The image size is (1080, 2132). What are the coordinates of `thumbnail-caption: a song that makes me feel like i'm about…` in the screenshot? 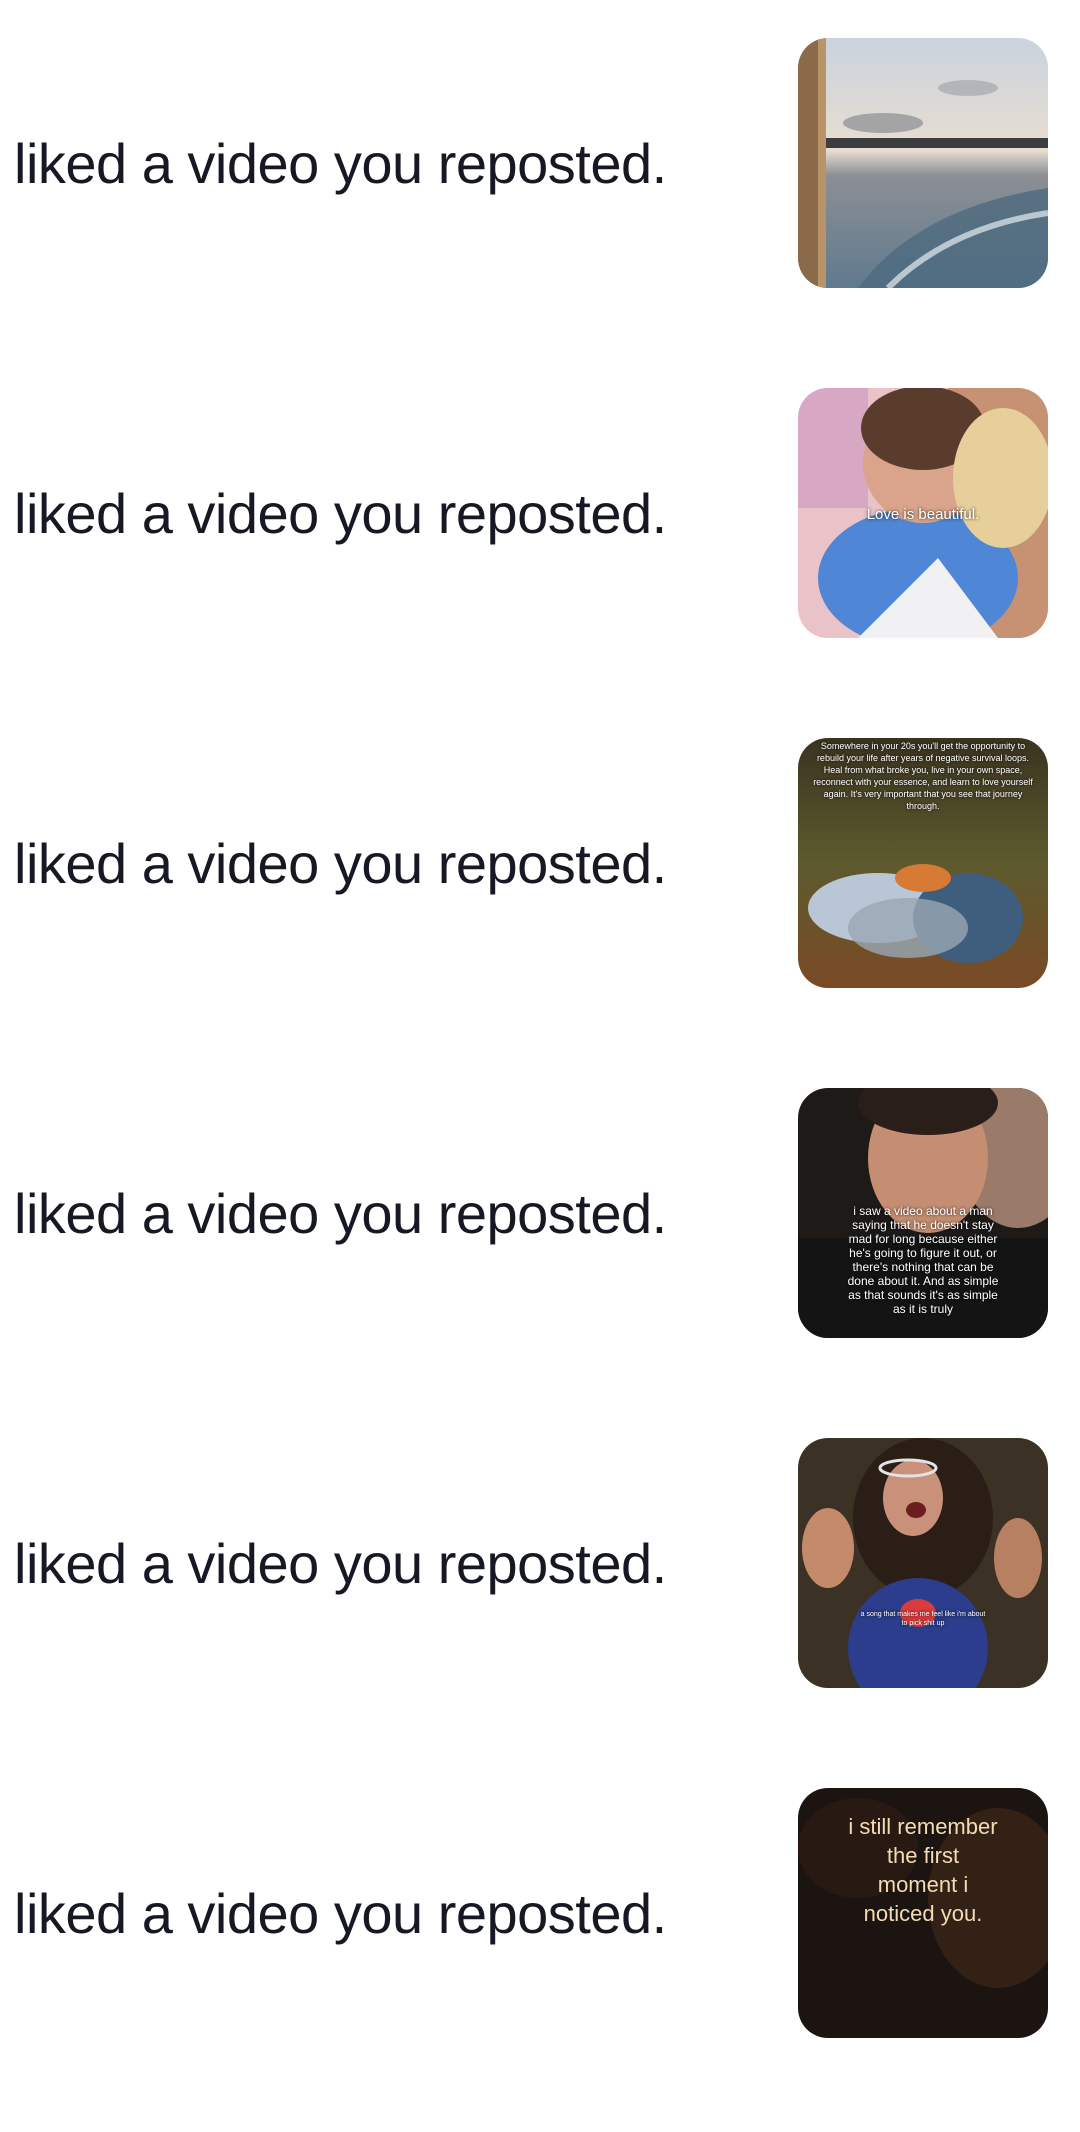 It's located at (923, 1619).